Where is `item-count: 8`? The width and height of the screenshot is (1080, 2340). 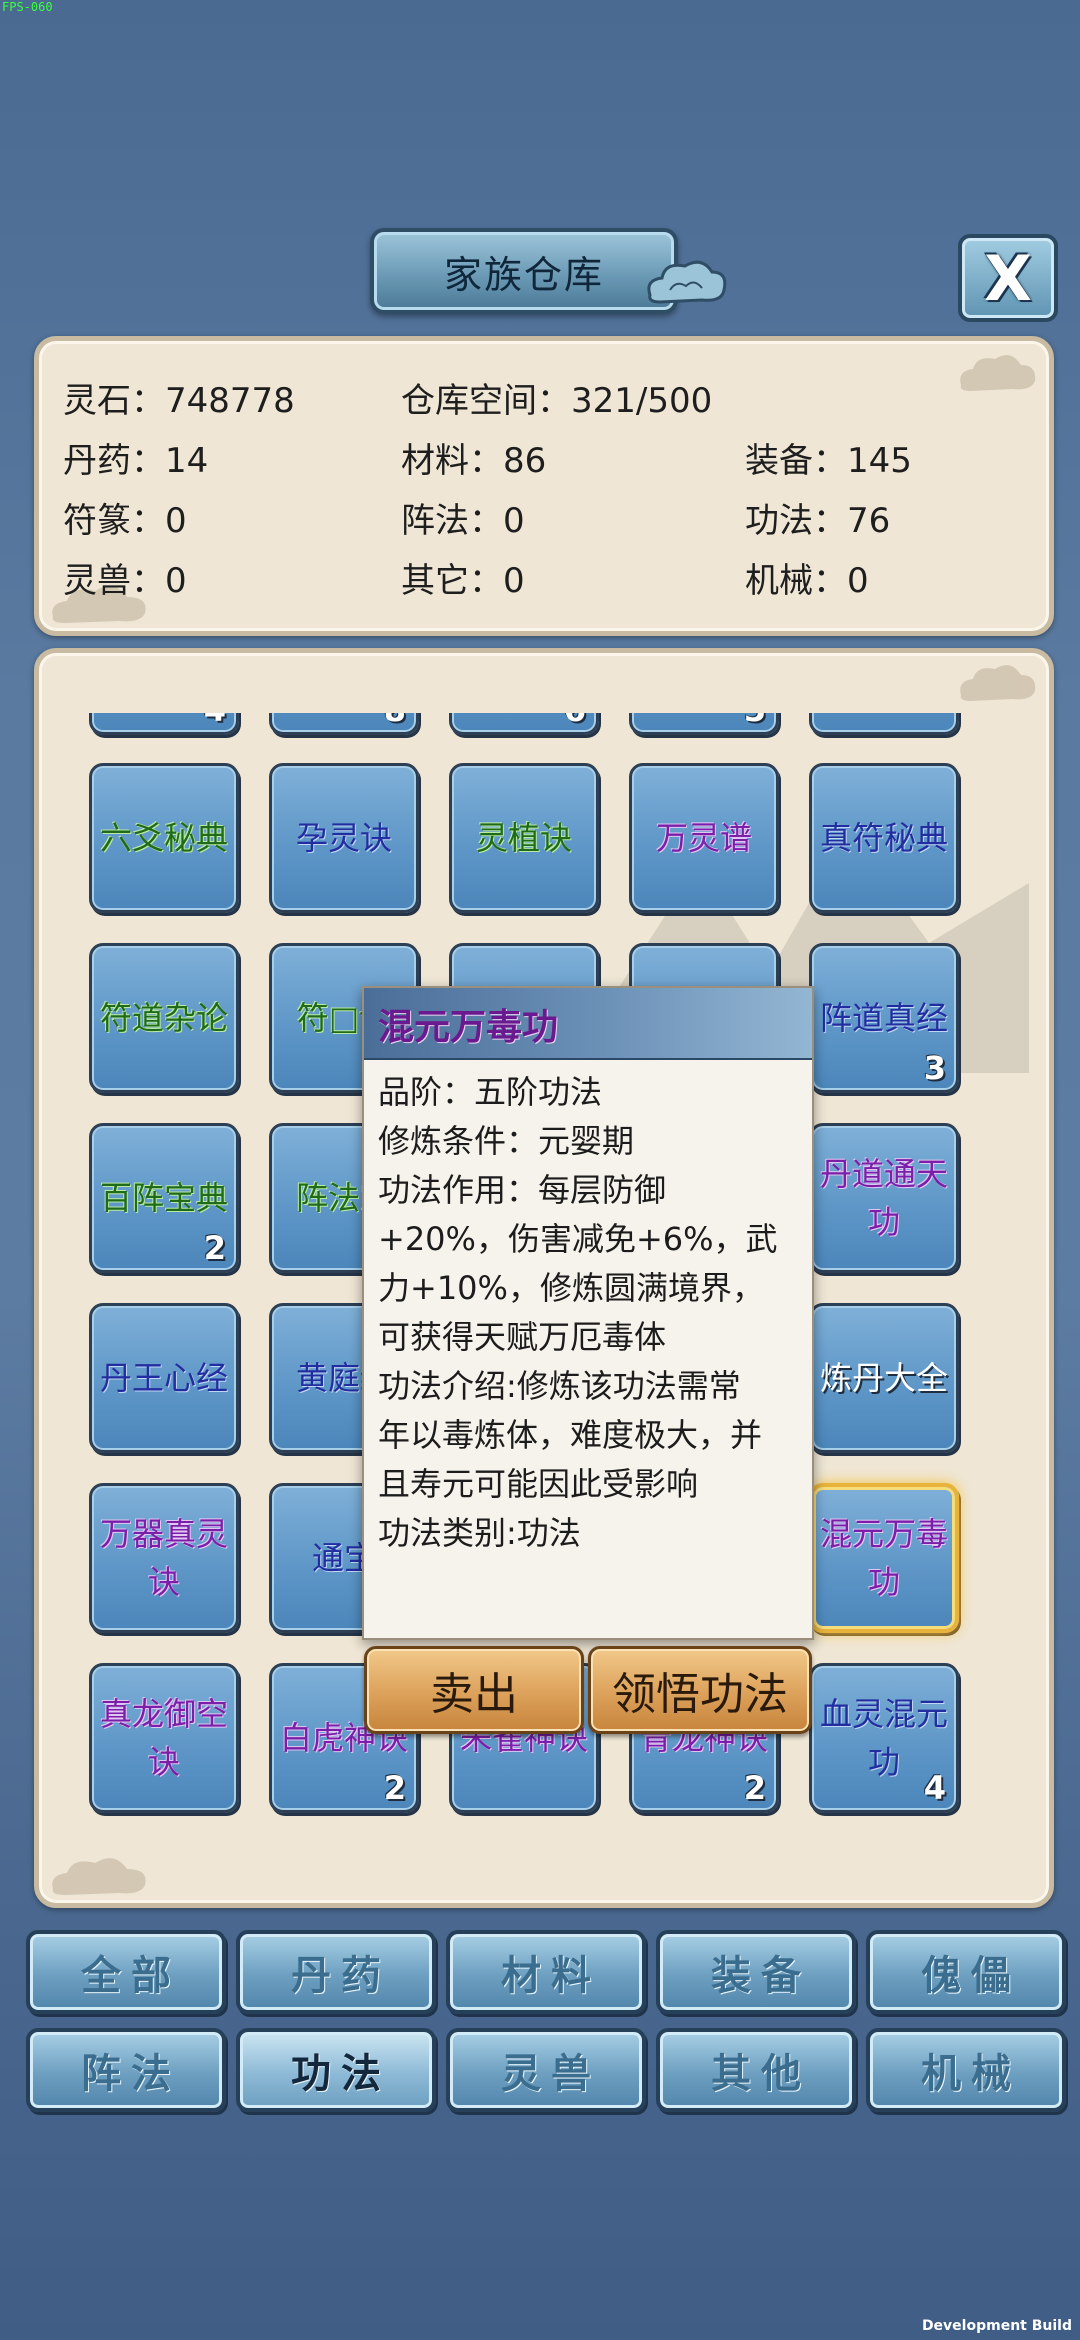
item-count: 8 is located at coordinates (395, 721).